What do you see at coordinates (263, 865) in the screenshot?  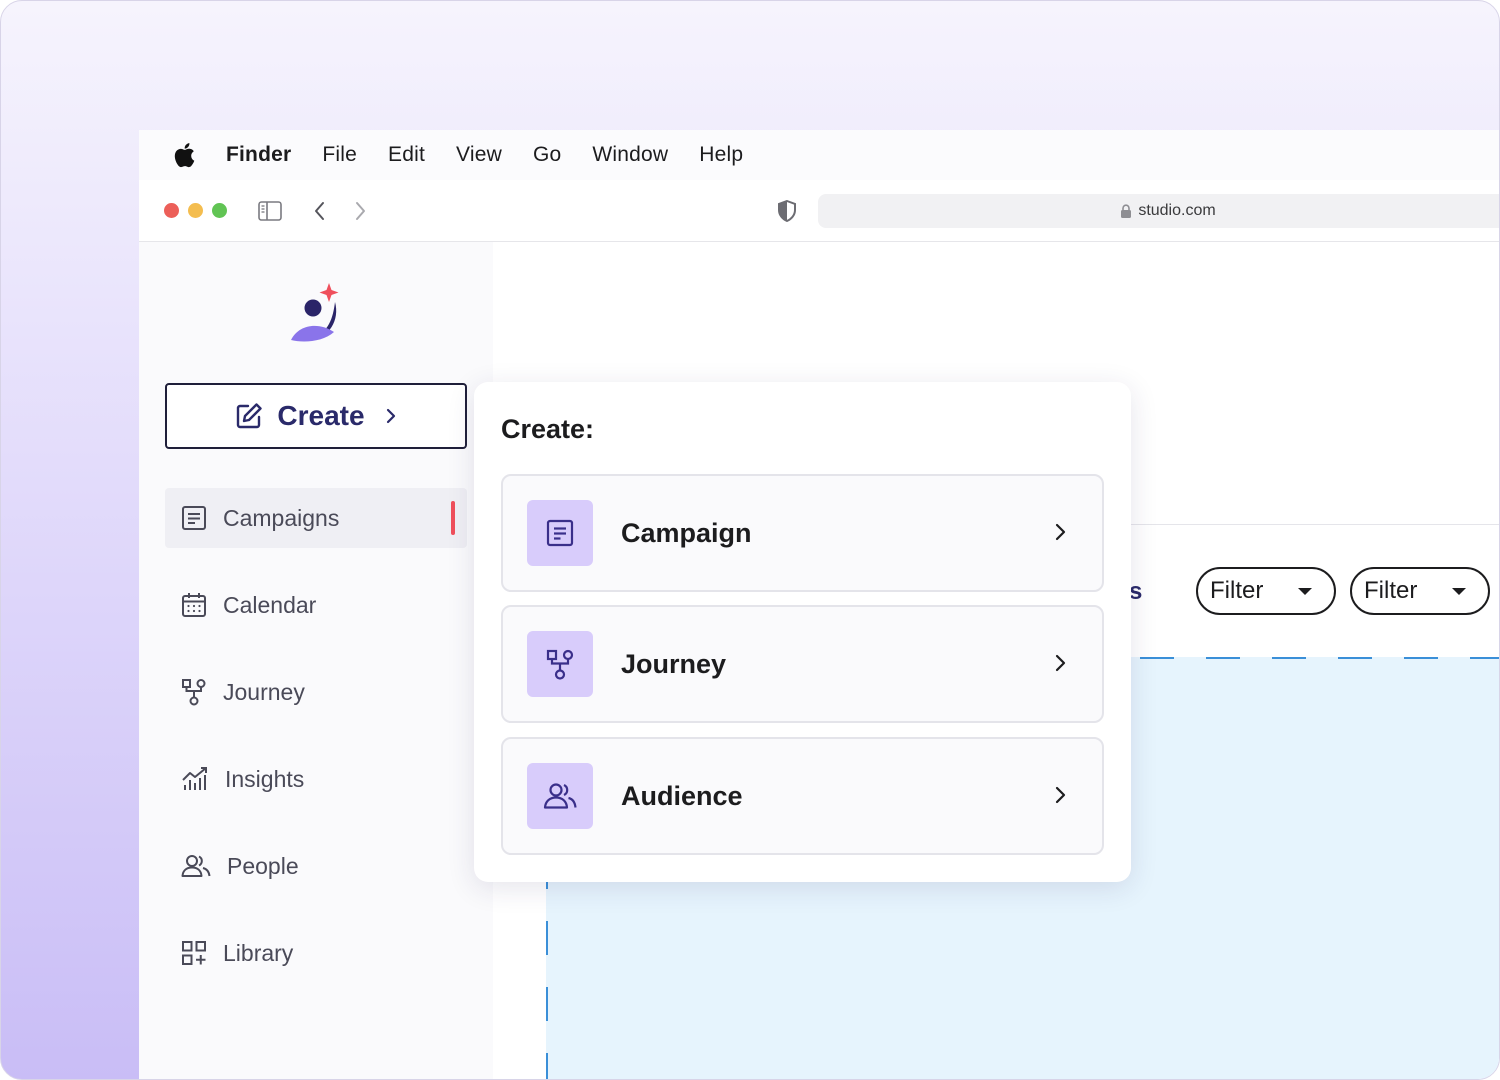 I see `sidebar-item-label: People` at bounding box center [263, 865].